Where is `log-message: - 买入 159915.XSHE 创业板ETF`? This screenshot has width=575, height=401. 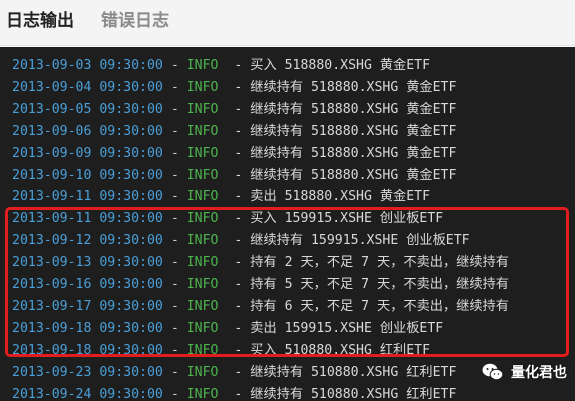 log-message: - 买入 159915.XSHE 创业板ETF is located at coordinates (339, 219).